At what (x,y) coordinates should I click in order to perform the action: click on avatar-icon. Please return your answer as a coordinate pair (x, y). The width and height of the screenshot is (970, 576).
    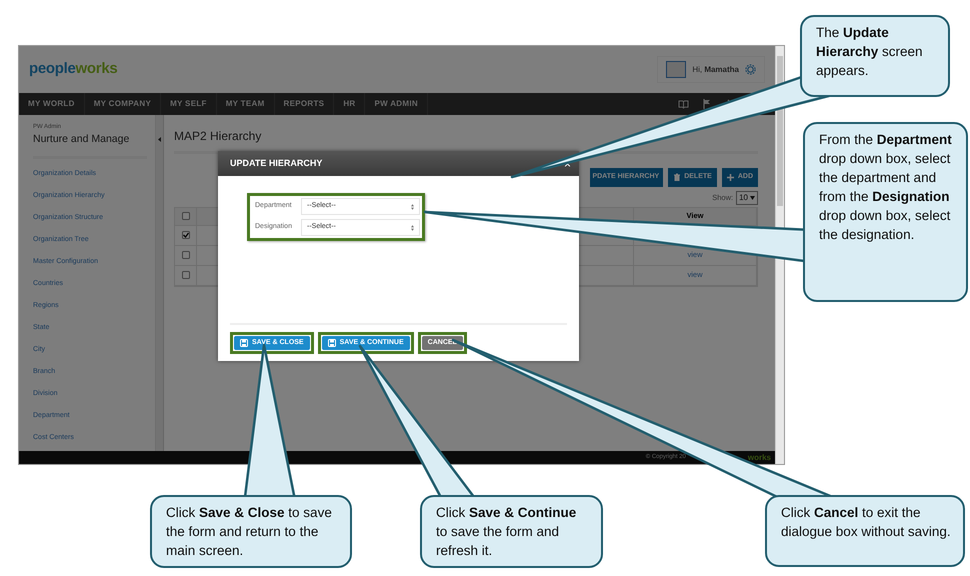
    Looking at the image, I should click on (676, 69).